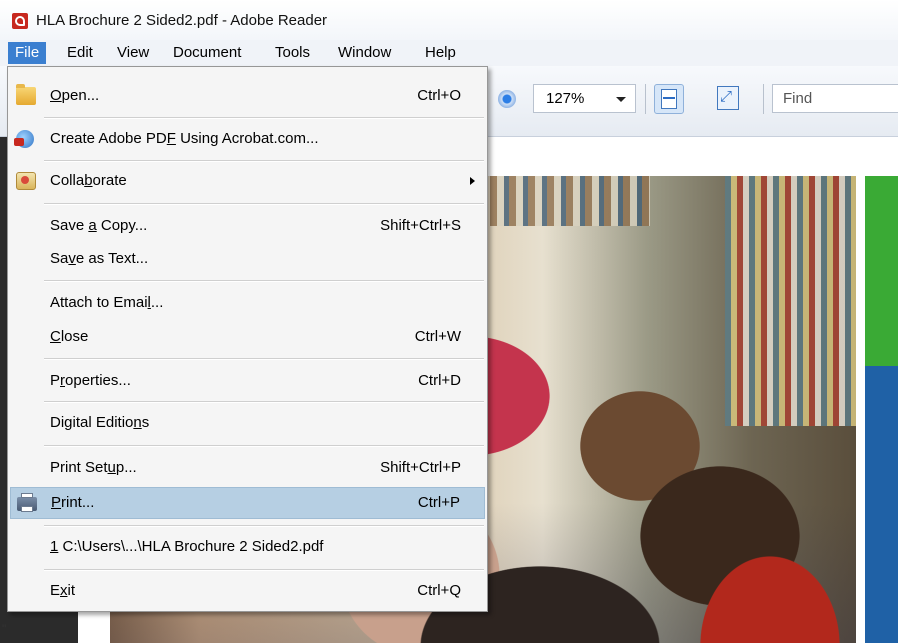 The height and width of the screenshot is (643, 898). I want to click on shortcut: Ctrl+D, so click(439, 380).